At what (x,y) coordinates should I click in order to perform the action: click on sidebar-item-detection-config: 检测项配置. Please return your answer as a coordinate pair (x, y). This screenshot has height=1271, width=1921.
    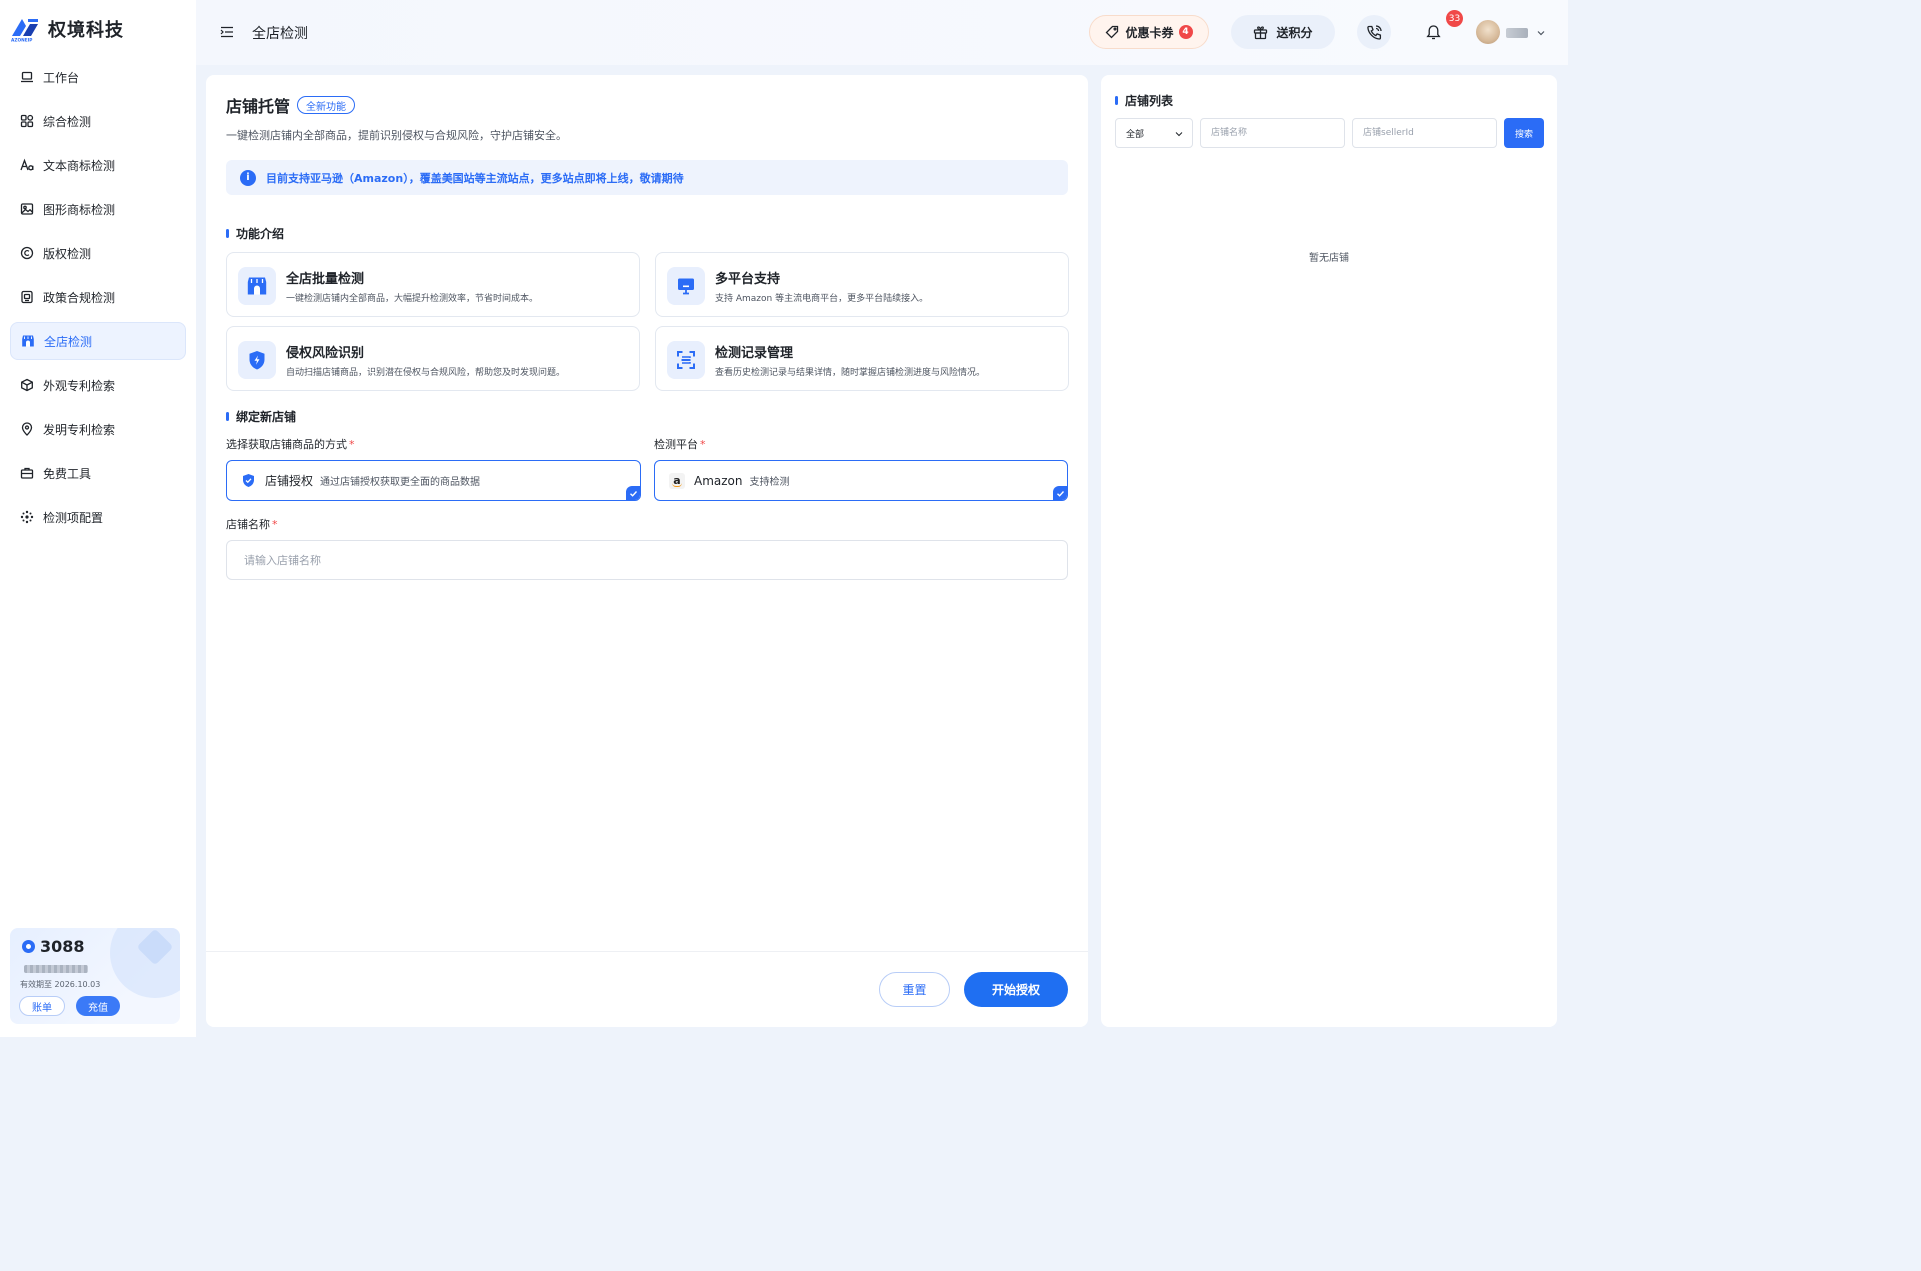
    Looking at the image, I should click on (98, 517).